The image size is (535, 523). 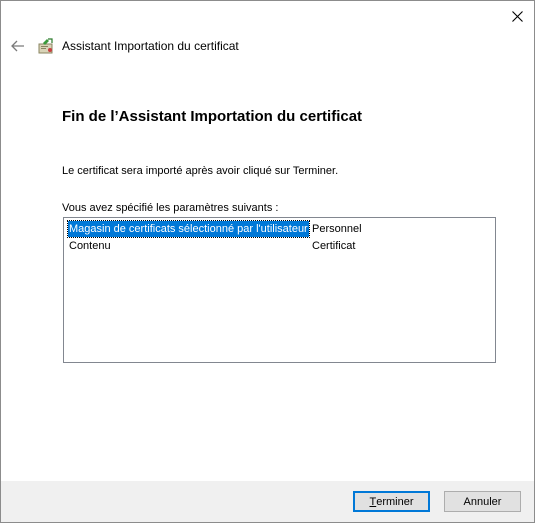 I want to click on close-icon, so click(x=517, y=16).